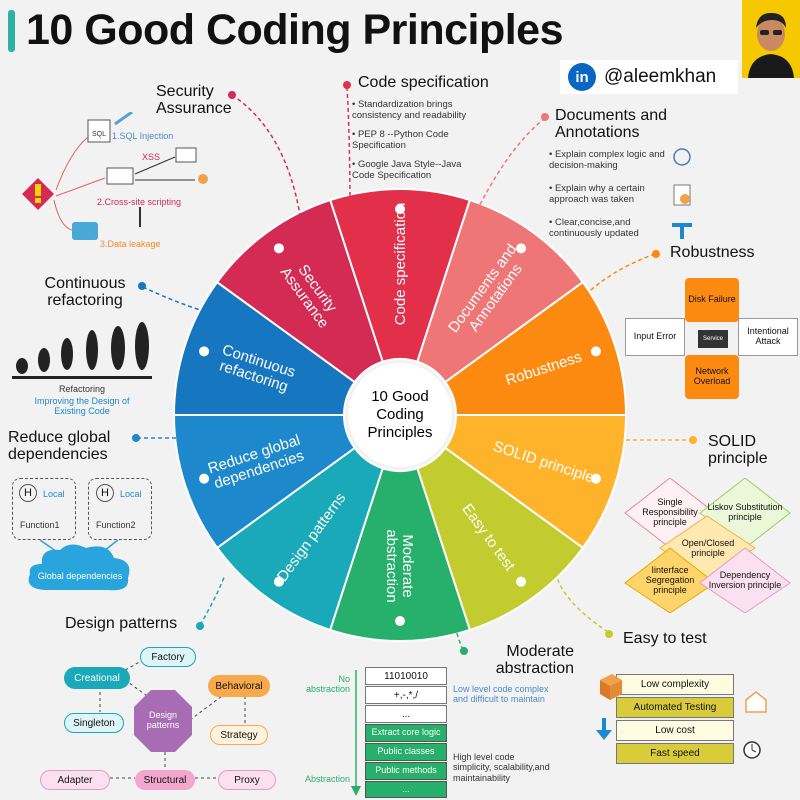  I want to click on pattern-center: Design patterns, so click(163, 720).